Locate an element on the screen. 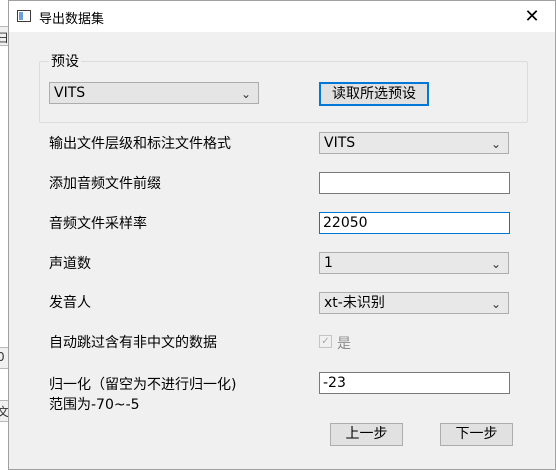 The width and height of the screenshot is (556, 470). check-icon: ✓ is located at coordinates (325, 341).